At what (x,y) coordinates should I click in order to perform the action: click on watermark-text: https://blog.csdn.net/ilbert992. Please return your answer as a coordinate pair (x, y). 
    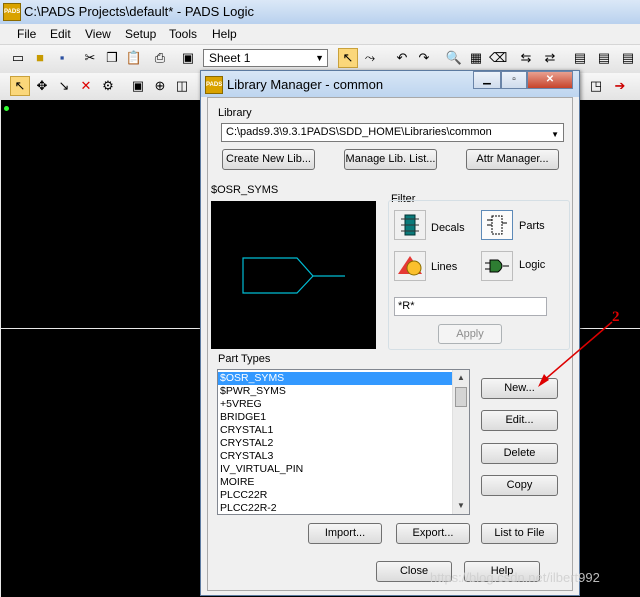
    Looking at the image, I should click on (515, 577).